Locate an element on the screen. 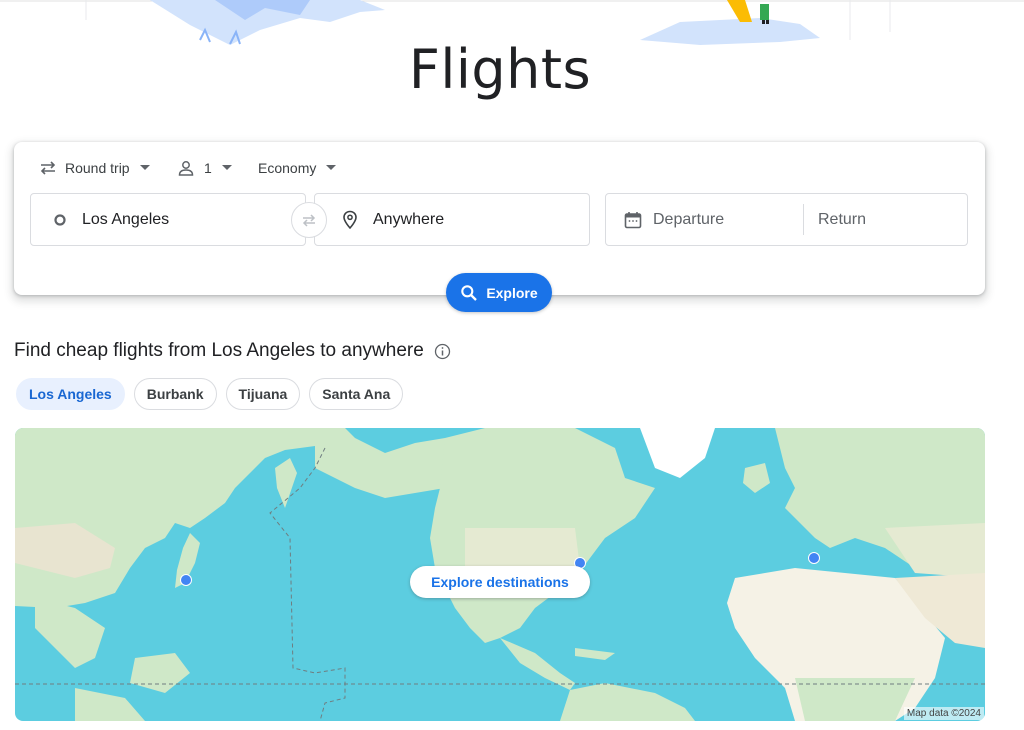  search-icon is located at coordinates (469, 292).